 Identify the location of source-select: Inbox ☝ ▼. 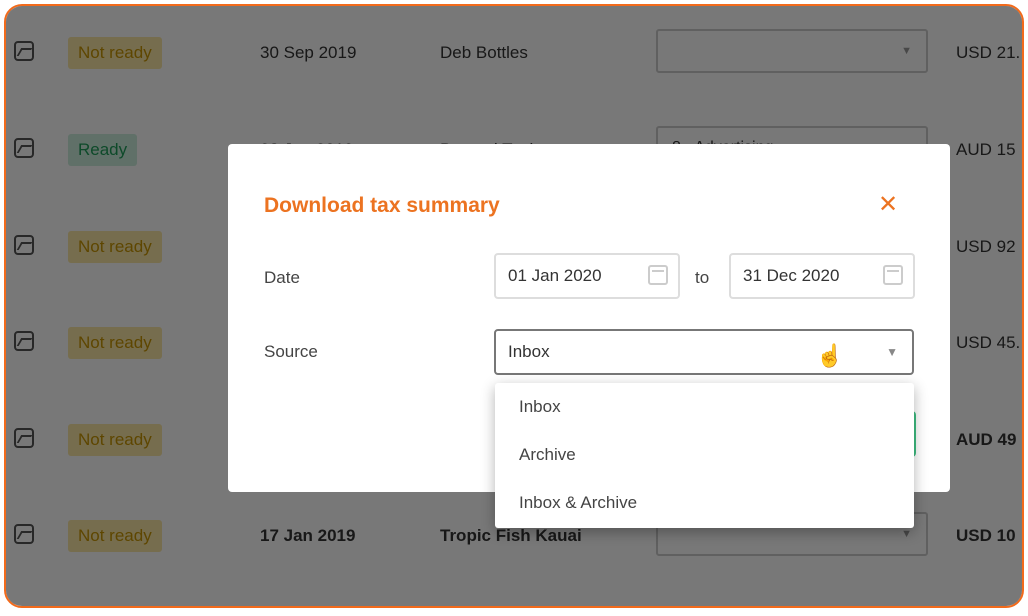
(704, 352).